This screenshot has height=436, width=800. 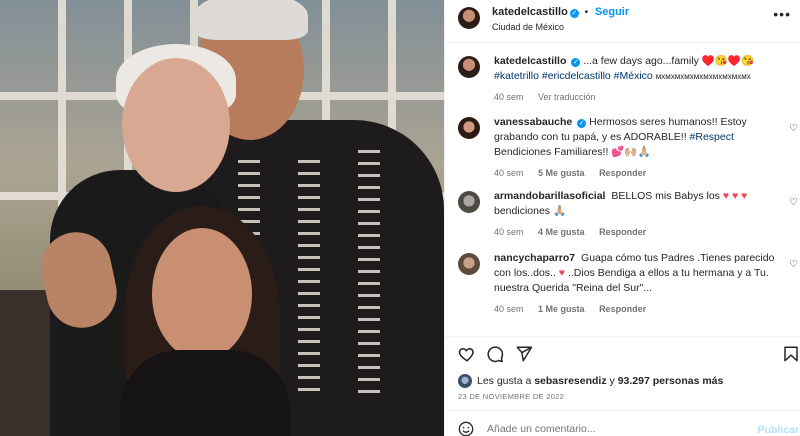 I want to click on caption-hashtag: #katetrillo, so click(x=516, y=76).